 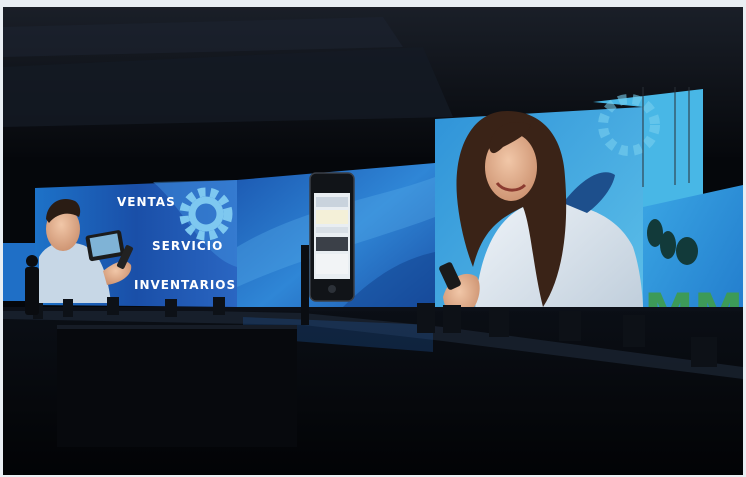 I want to click on stage-post, so click(x=305, y=285).